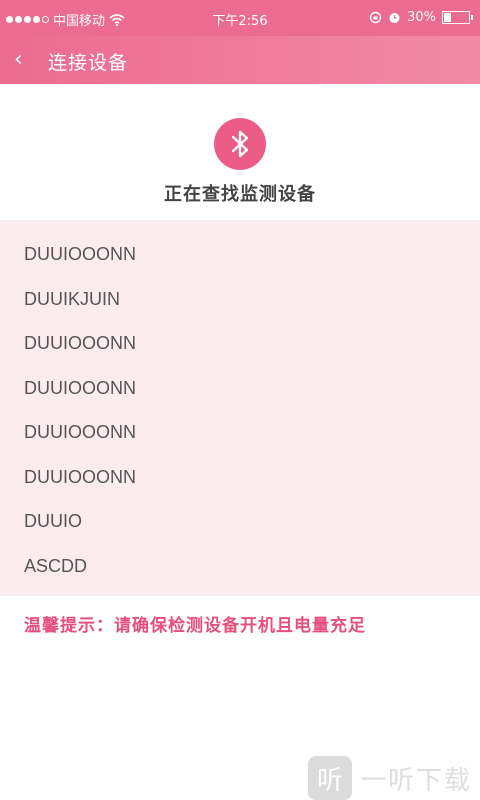 Image resolution: width=480 pixels, height=800 pixels. What do you see at coordinates (240, 299) in the screenshot?
I see `device-item: DUUIKJUIN` at bounding box center [240, 299].